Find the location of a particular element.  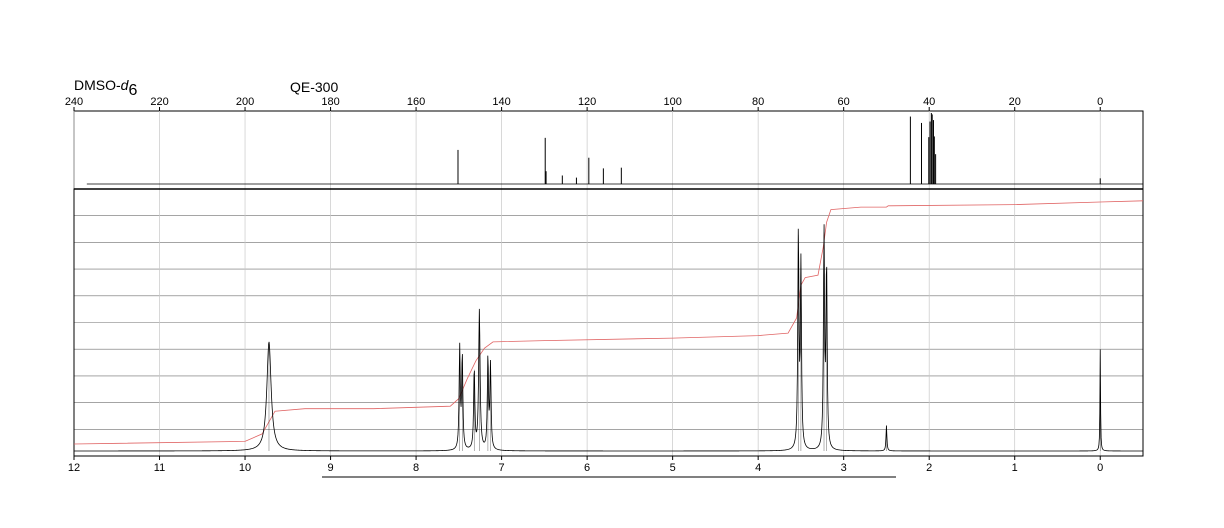

c13-tick-label: 120 is located at coordinates (587, 102).